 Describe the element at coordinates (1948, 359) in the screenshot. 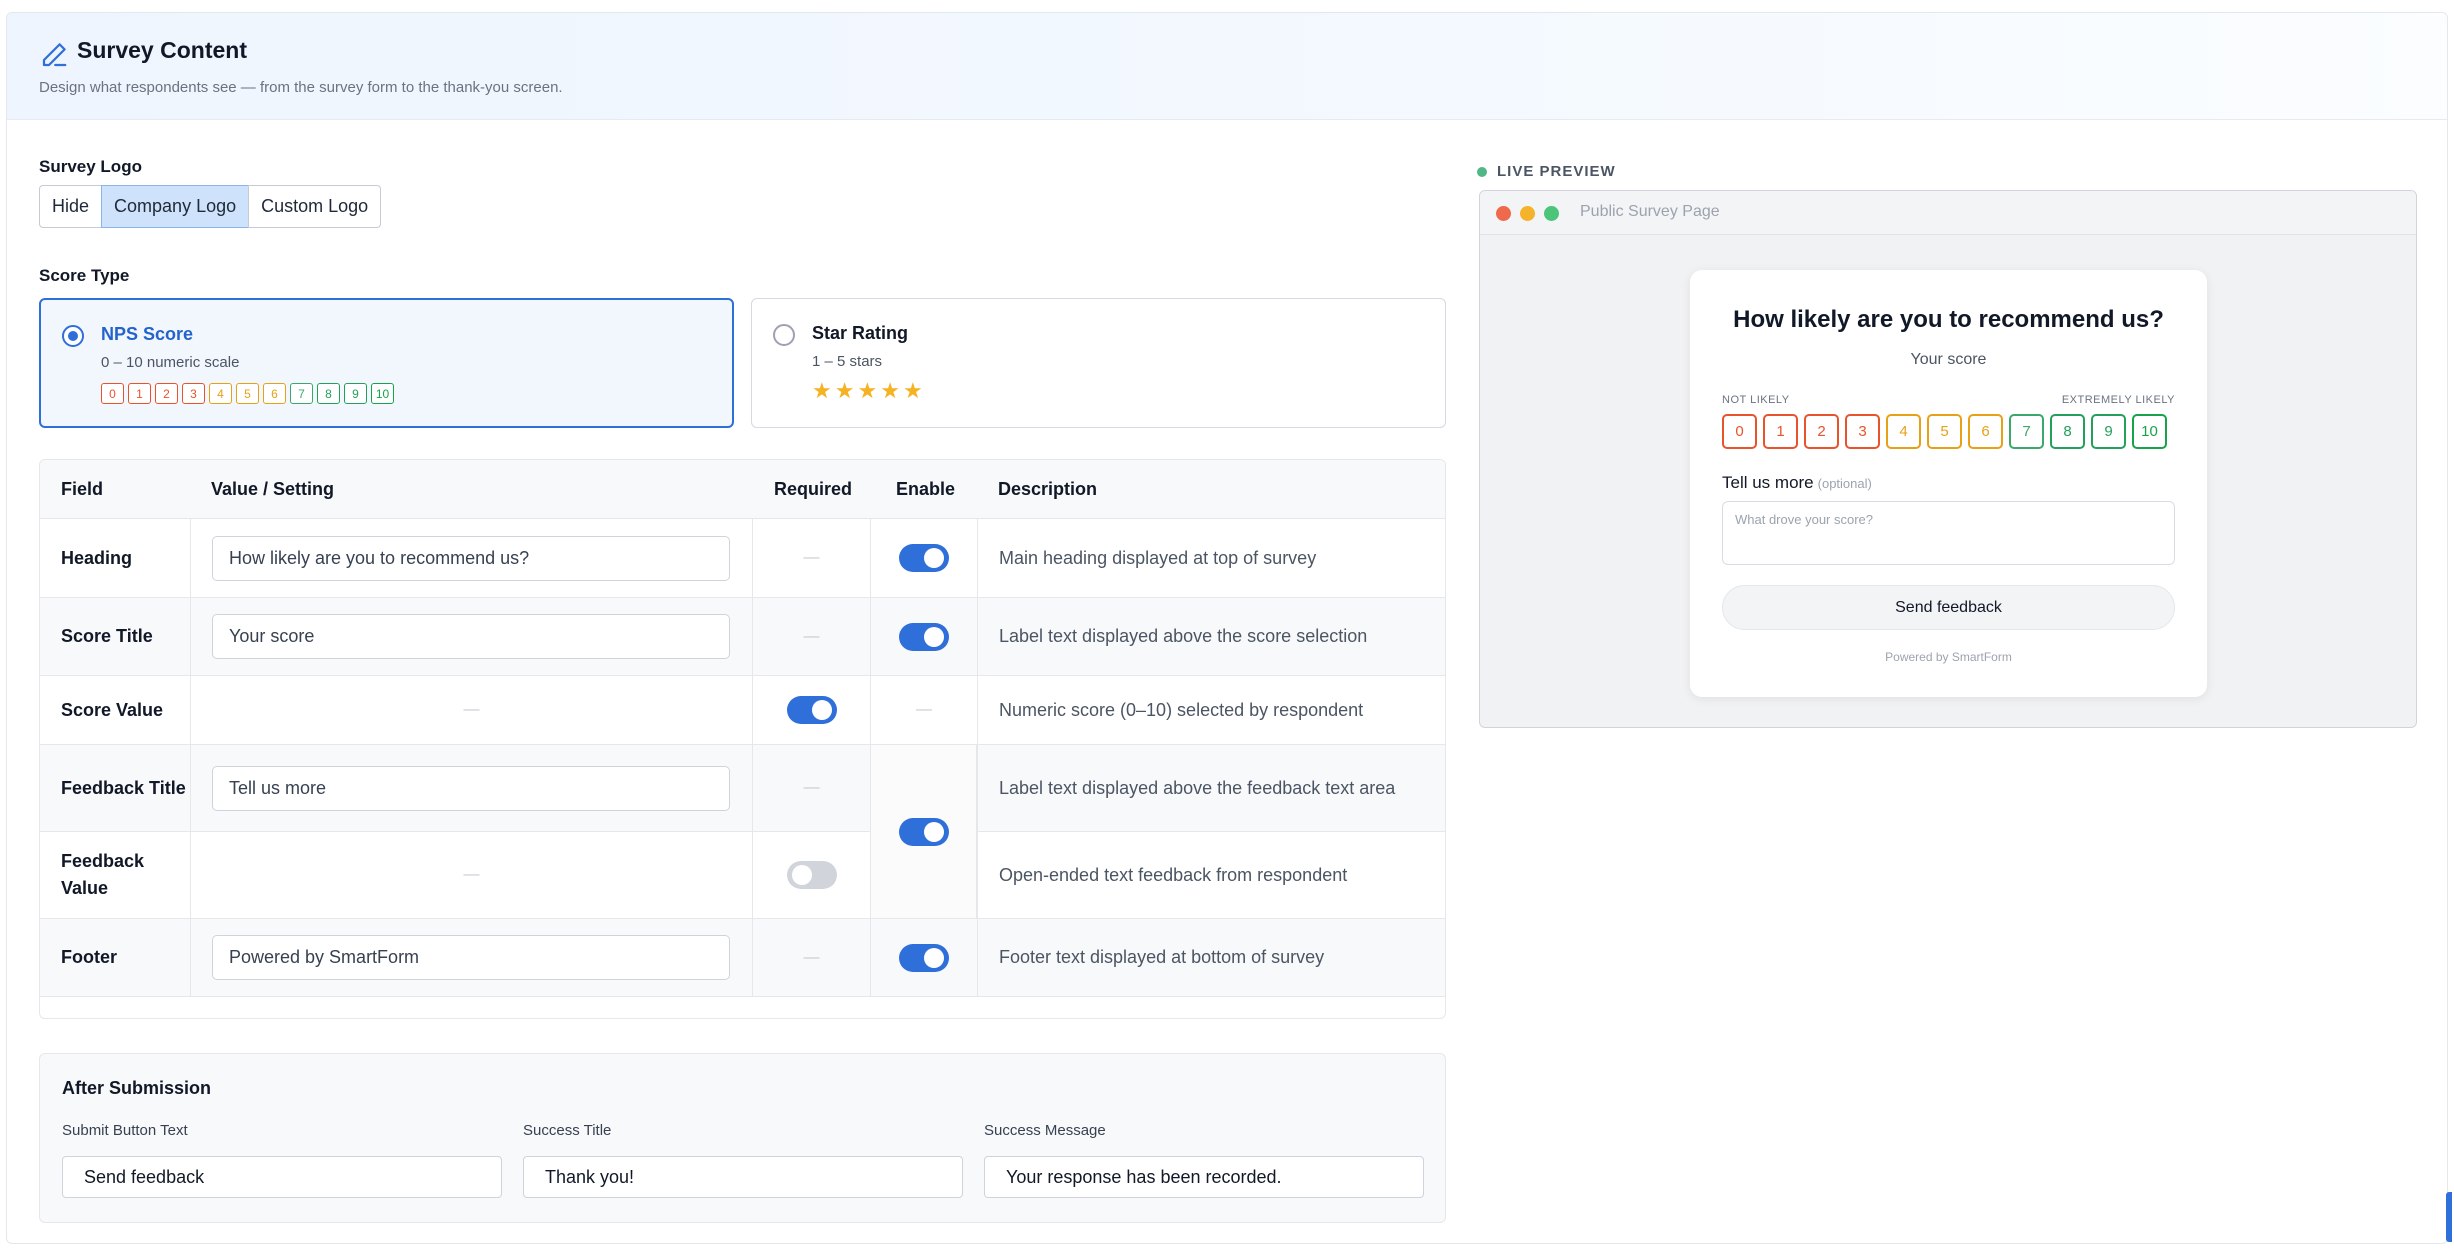

I see `preview-score-title: Your score` at that location.